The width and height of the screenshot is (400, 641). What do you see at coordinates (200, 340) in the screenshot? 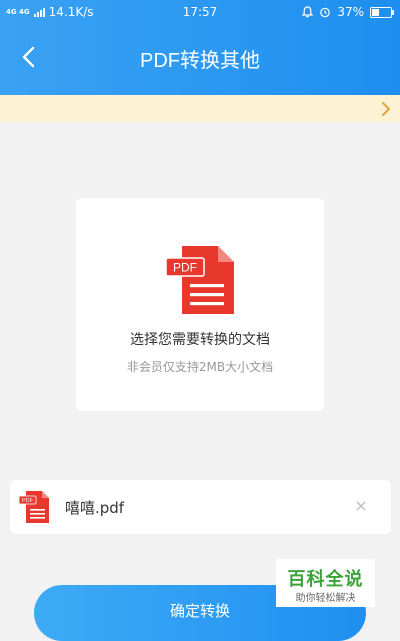
I see `upload-card-title: 选择您需要转换的文档` at bounding box center [200, 340].